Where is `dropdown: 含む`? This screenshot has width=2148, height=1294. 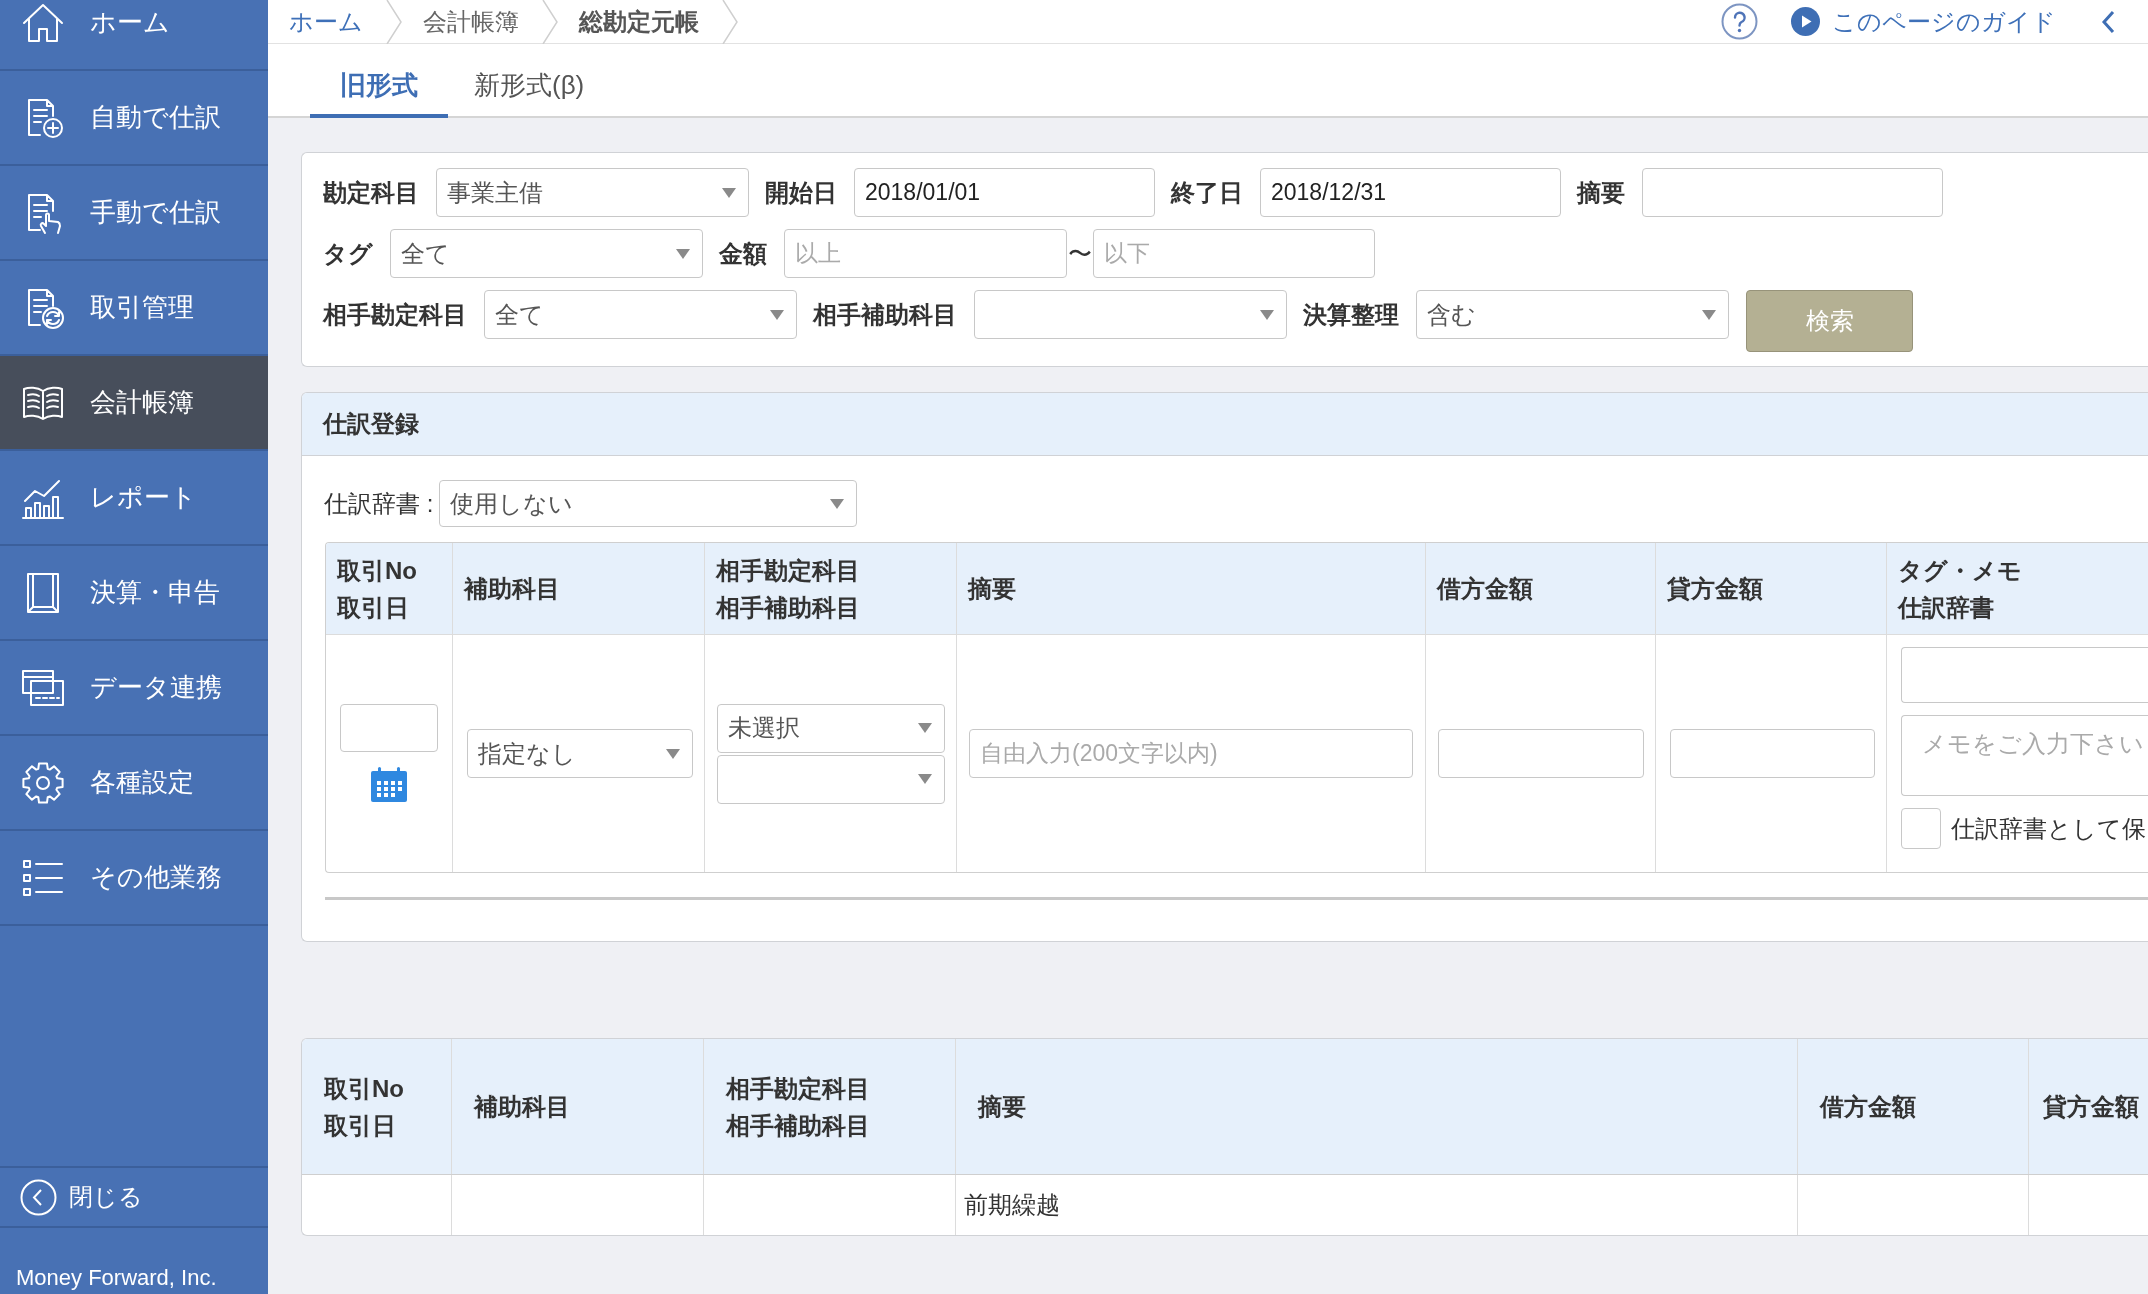
dropdown: 含む is located at coordinates (1572, 314).